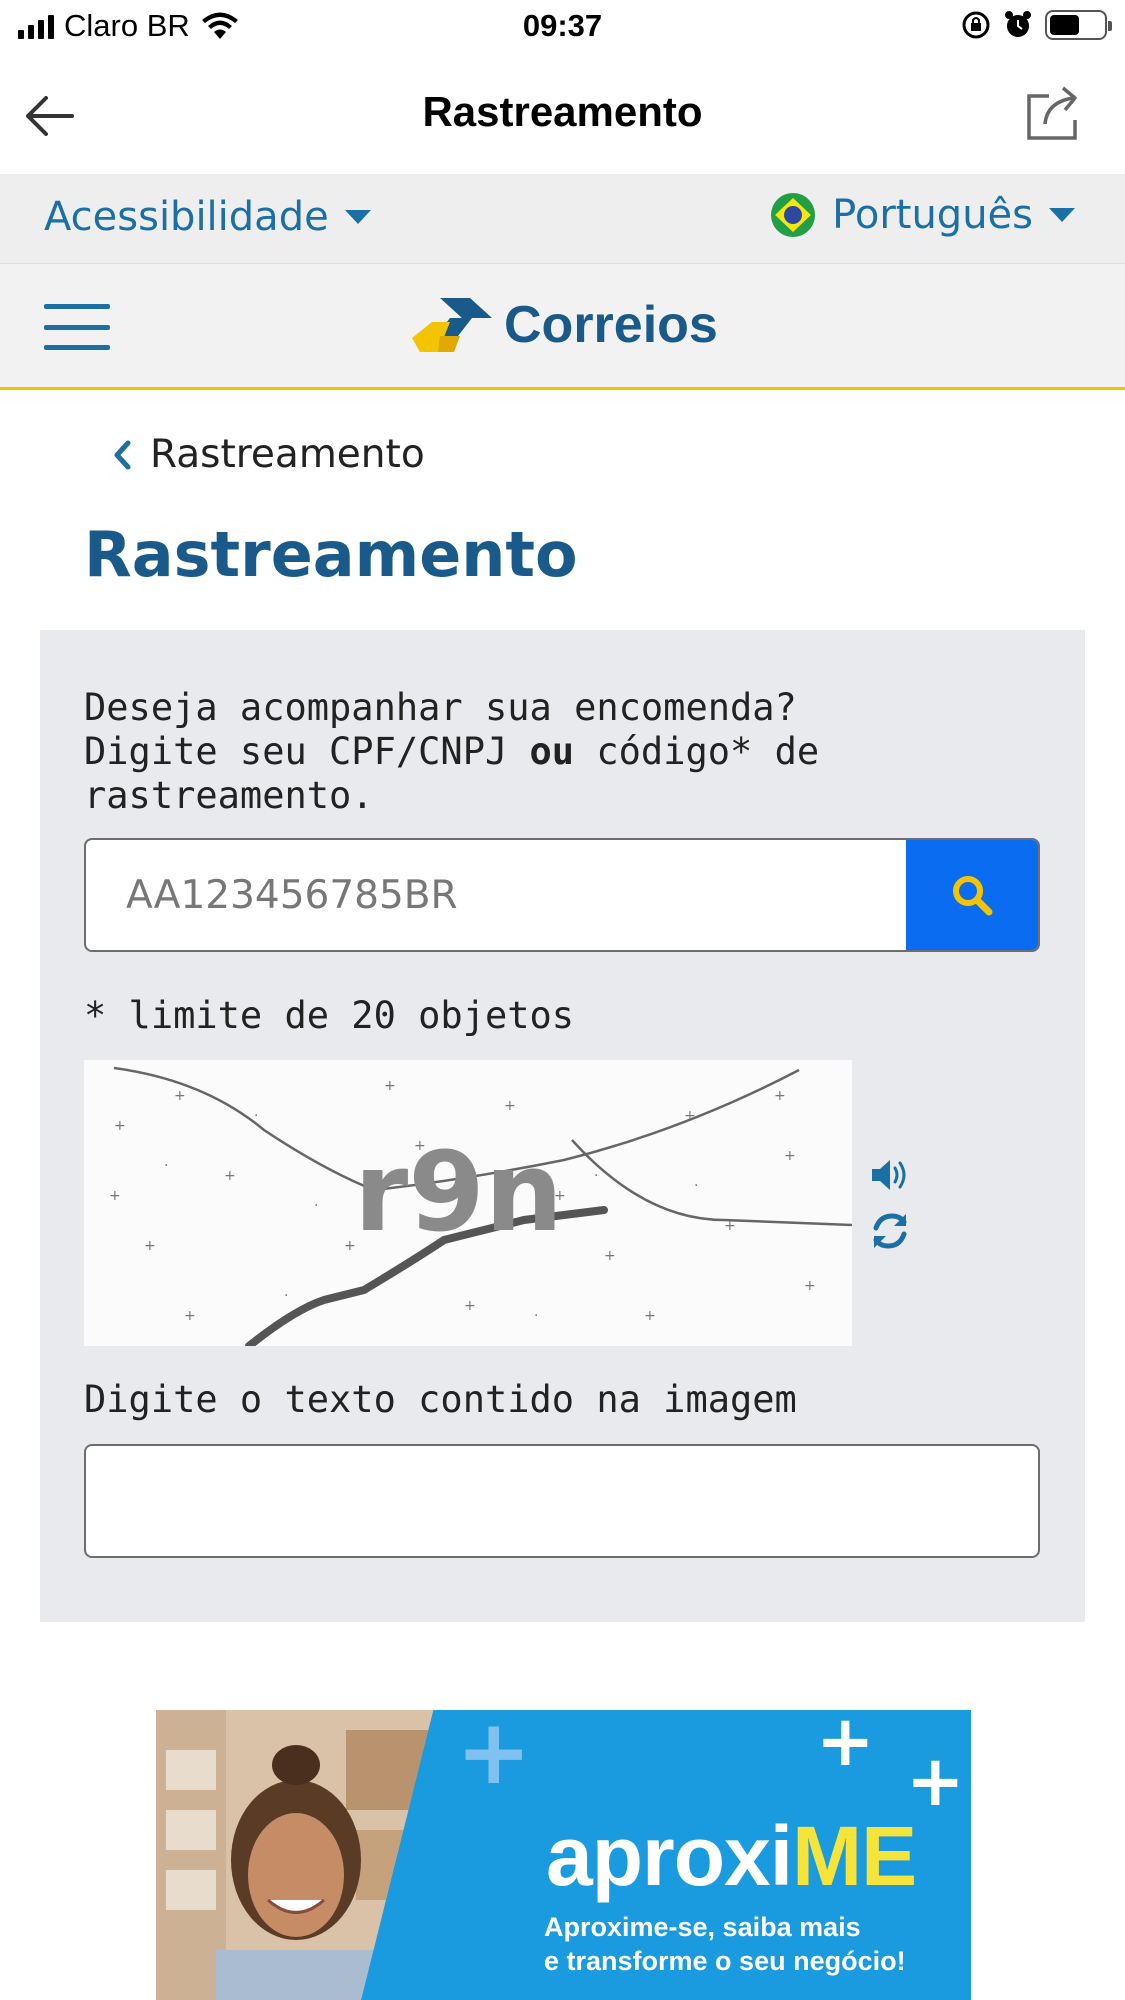  What do you see at coordinates (562, 1501) in the screenshot?
I see `captcha-input` at bounding box center [562, 1501].